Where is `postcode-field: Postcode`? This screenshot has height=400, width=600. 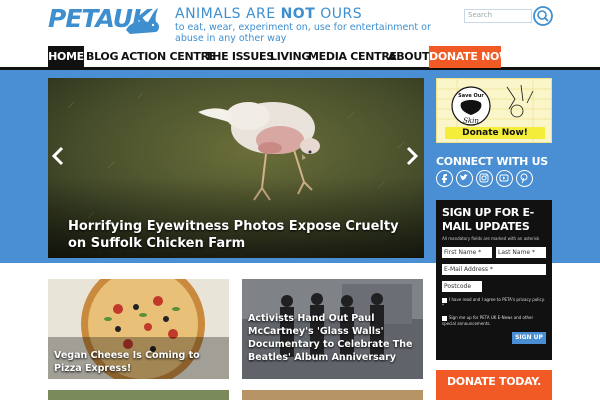 postcode-field: Postcode is located at coordinates (462, 286).